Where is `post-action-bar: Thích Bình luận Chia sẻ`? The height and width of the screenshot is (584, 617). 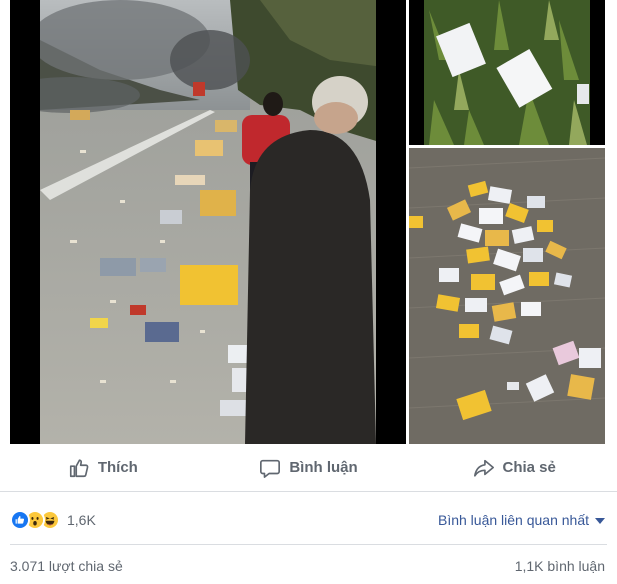 post-action-bar: Thích Bình luận Chia sẻ is located at coordinates (308, 468).